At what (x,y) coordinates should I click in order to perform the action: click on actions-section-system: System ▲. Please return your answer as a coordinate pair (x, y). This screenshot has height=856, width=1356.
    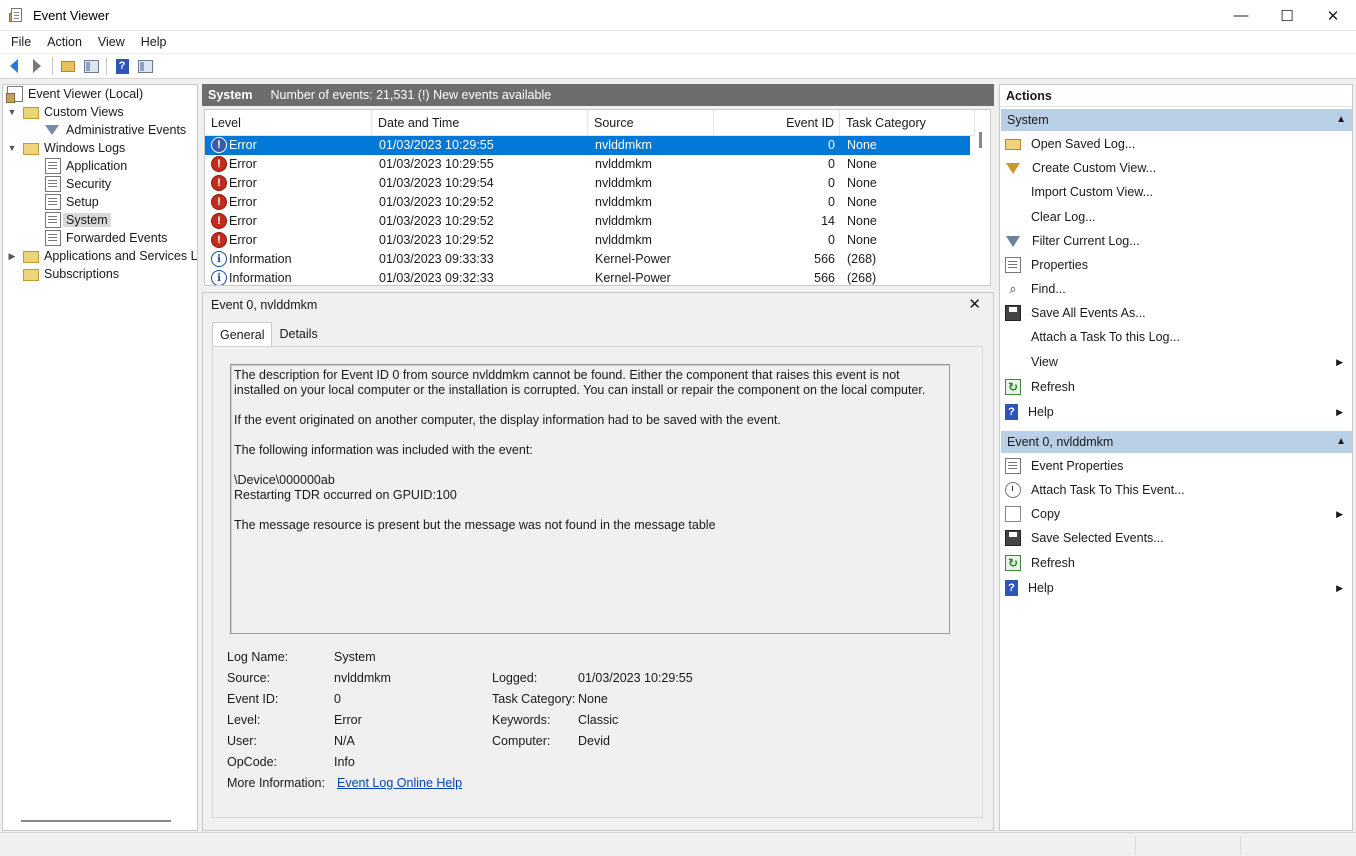
    Looking at the image, I should click on (1176, 120).